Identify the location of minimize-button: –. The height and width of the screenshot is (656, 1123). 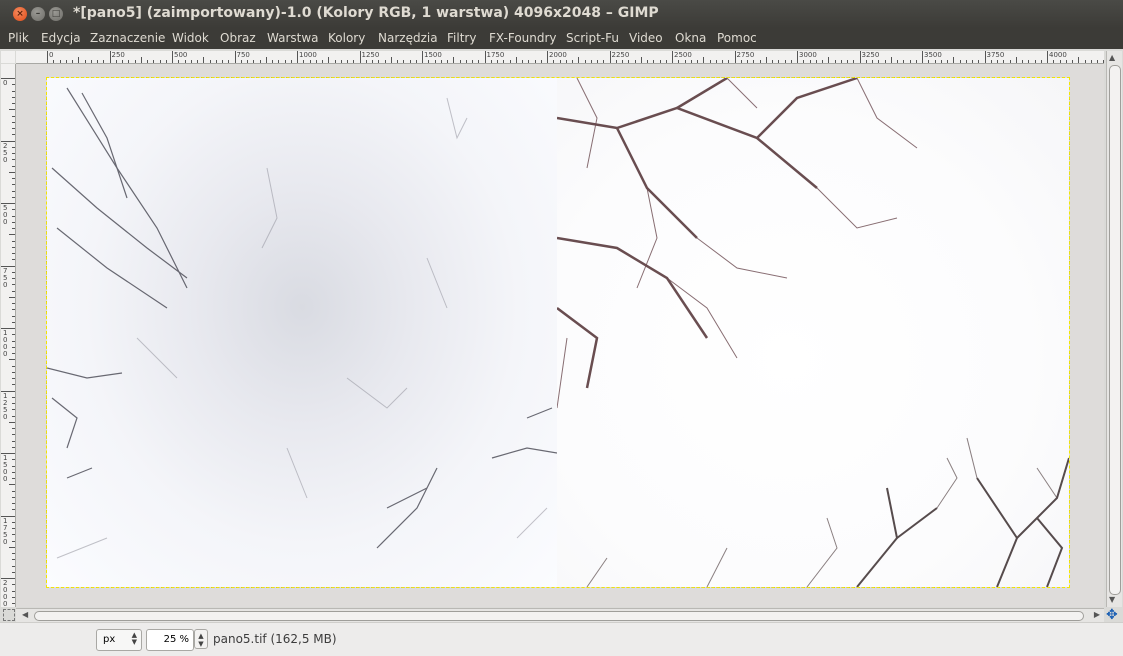
(38, 14).